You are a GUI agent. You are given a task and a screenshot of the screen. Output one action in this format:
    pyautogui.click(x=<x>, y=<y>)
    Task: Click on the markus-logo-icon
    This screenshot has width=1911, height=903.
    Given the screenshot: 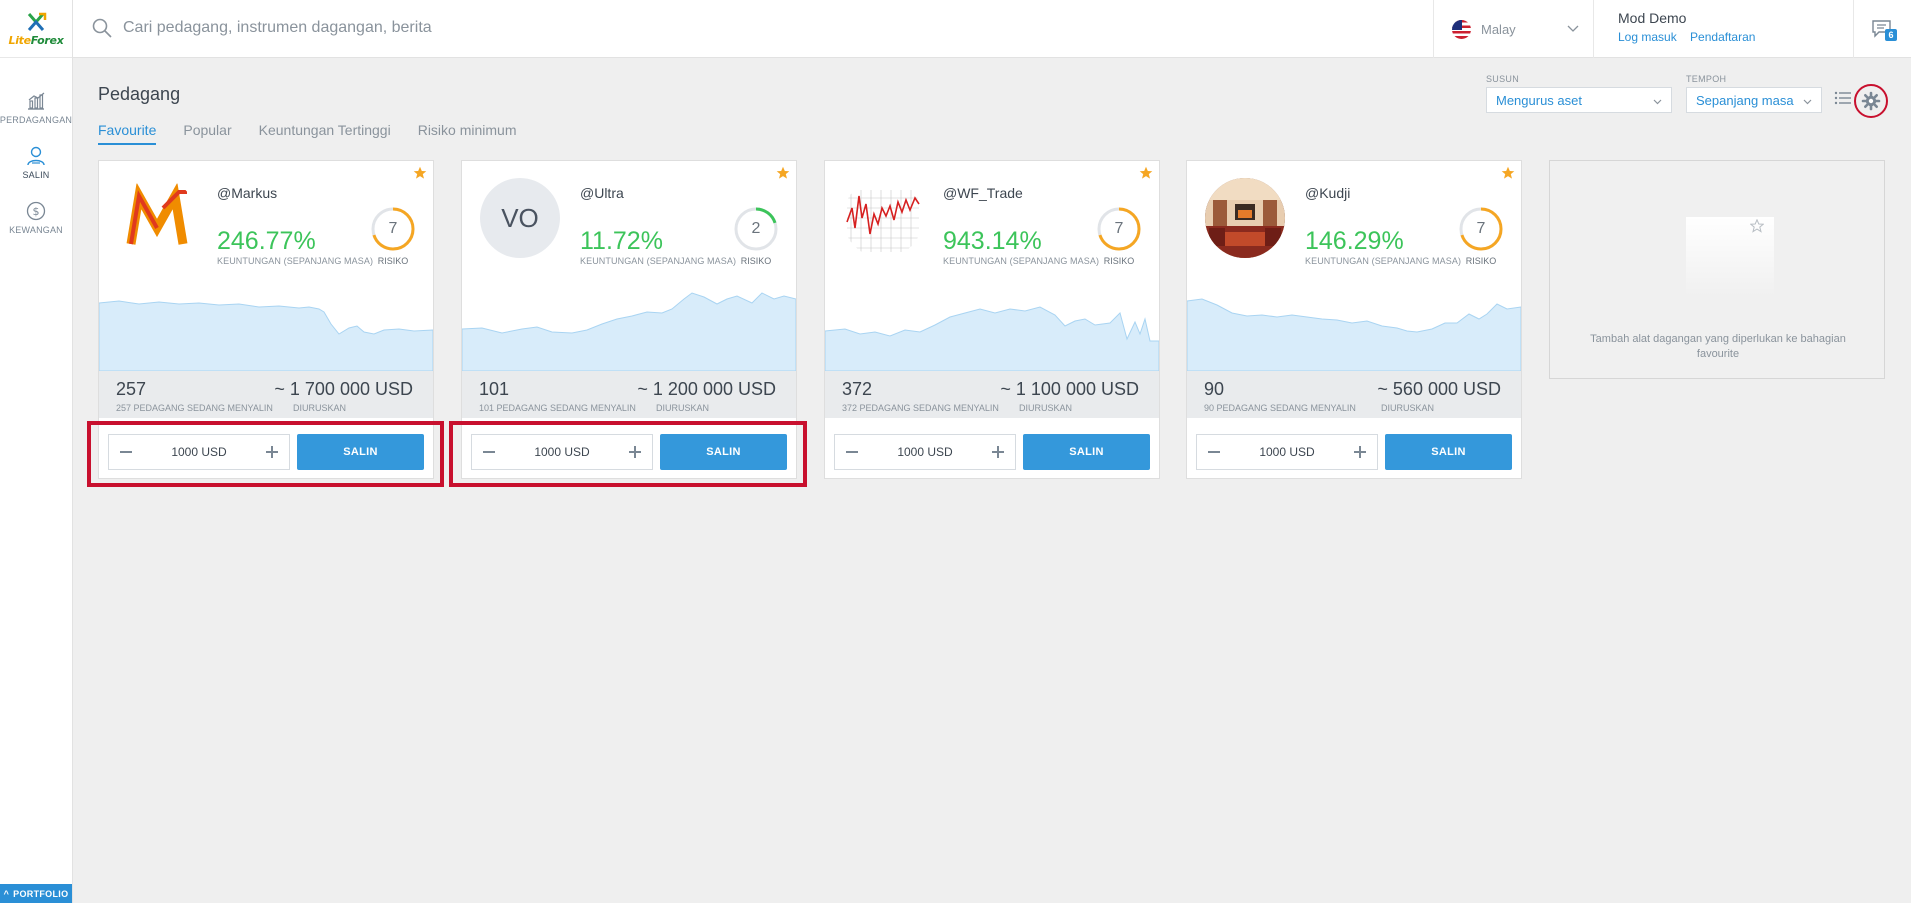 What is the action you would take?
    pyautogui.click(x=157, y=213)
    